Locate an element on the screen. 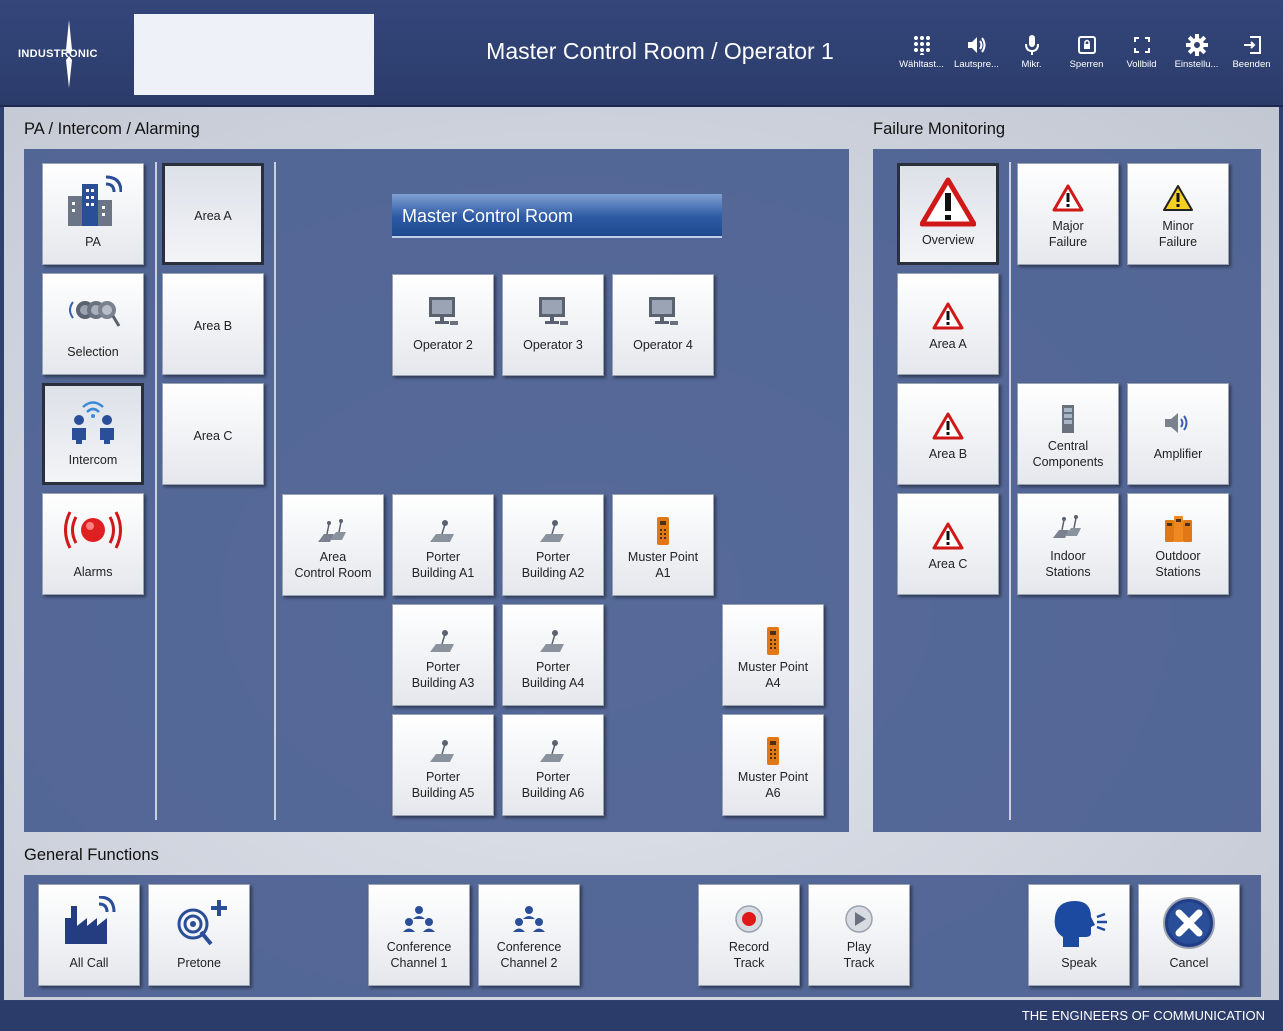 The image size is (1283, 1031). area-a-button: Area A is located at coordinates (213, 214).